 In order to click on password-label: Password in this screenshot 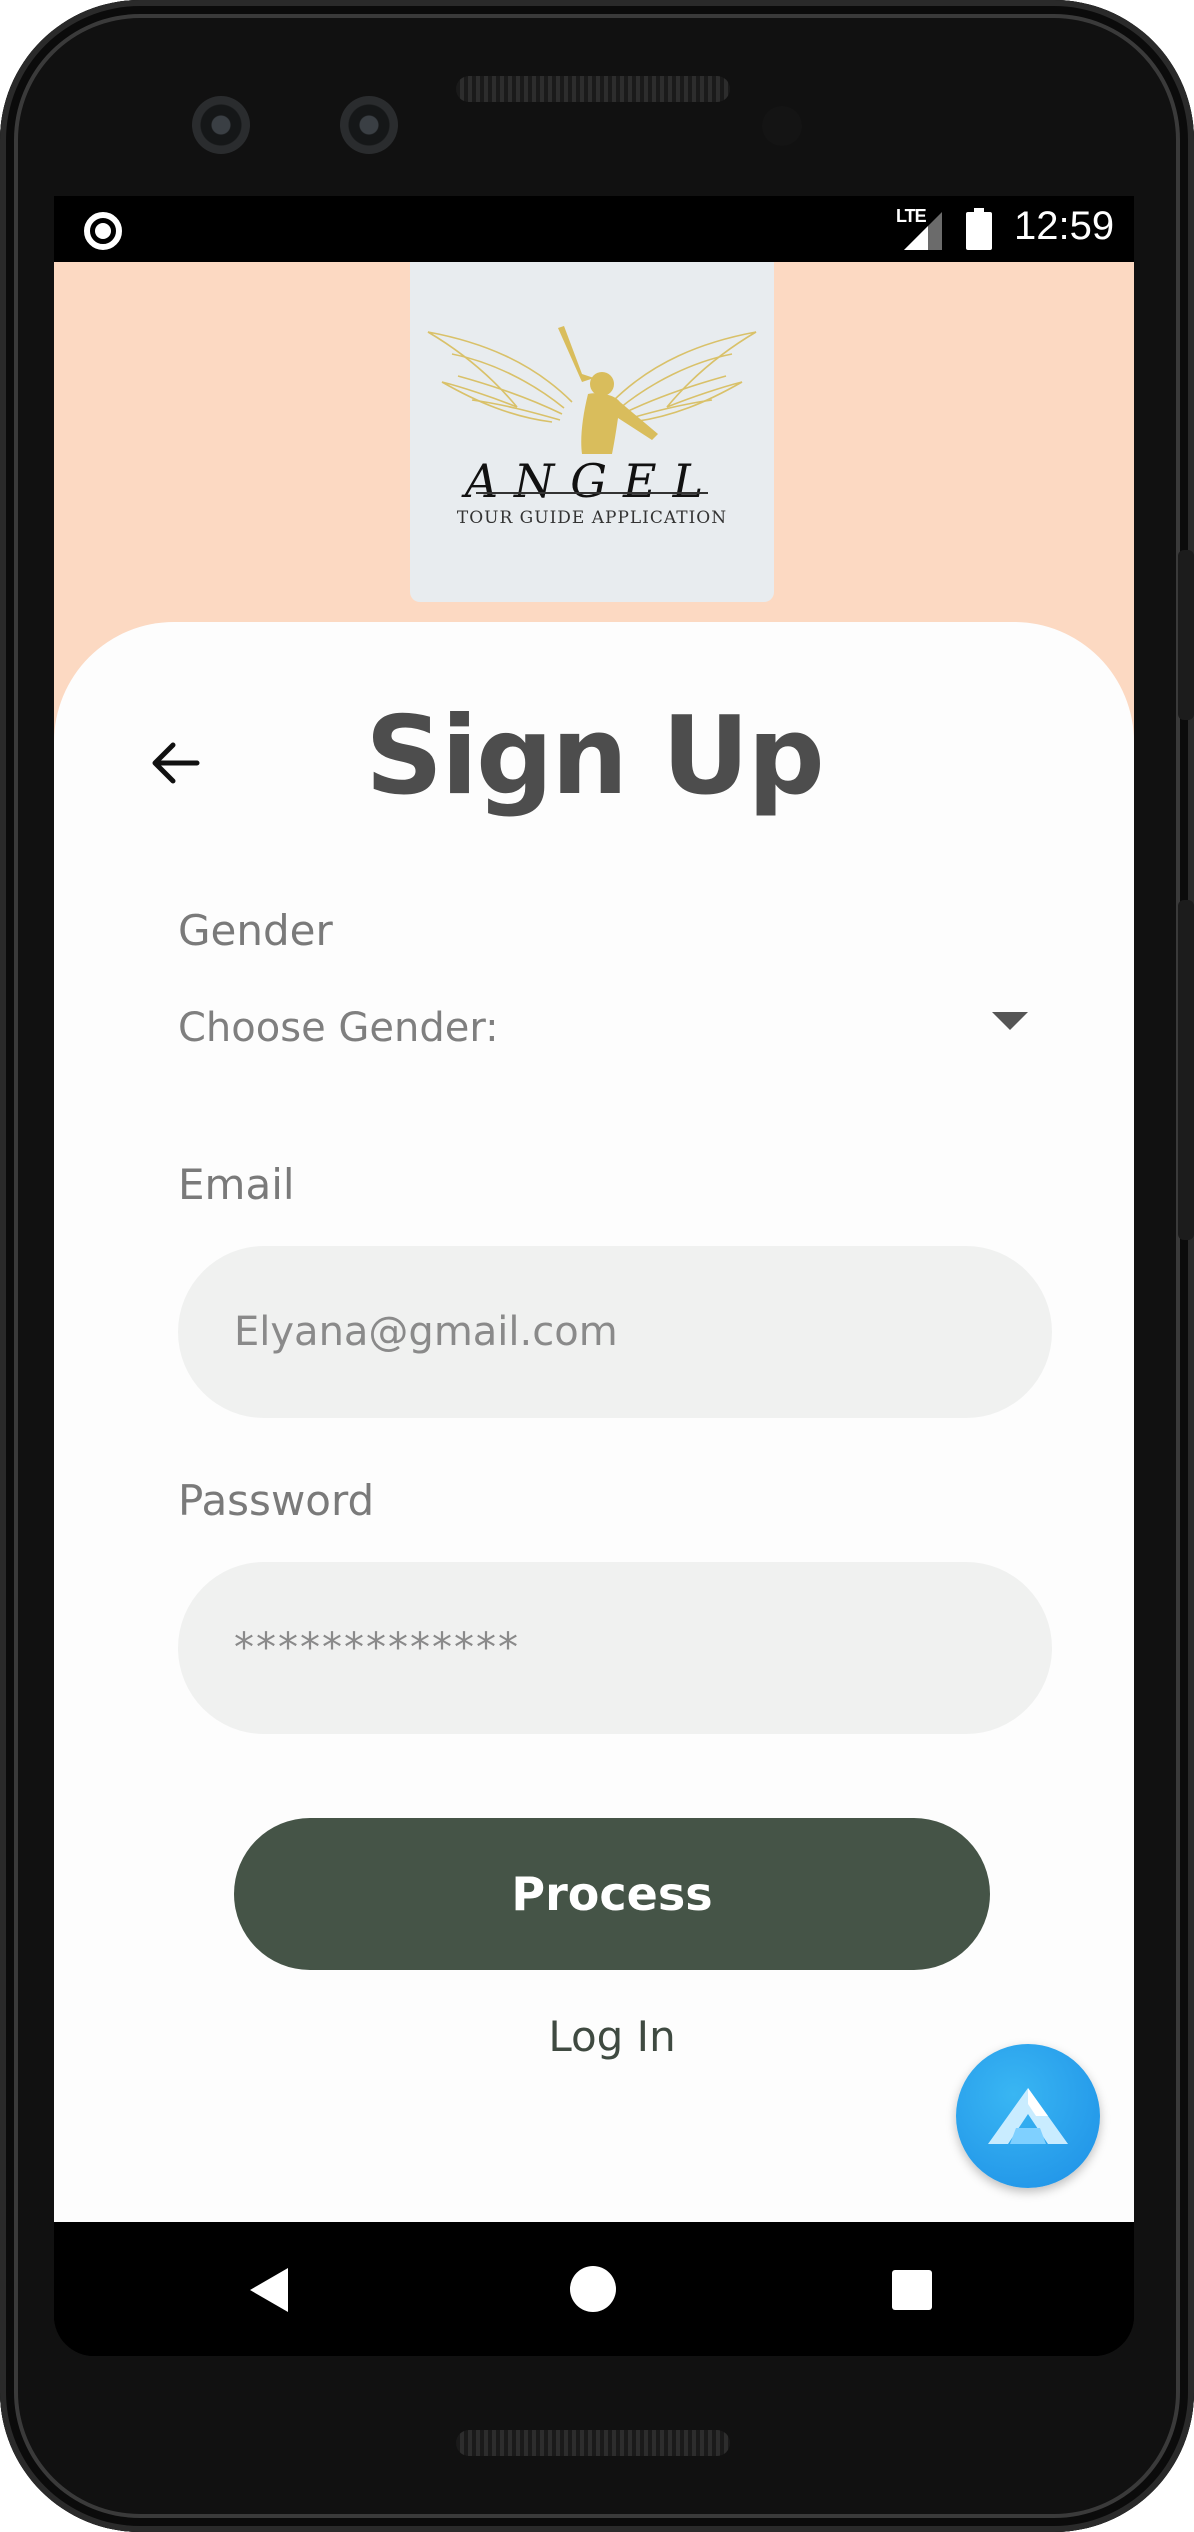, I will do `click(276, 1500)`.